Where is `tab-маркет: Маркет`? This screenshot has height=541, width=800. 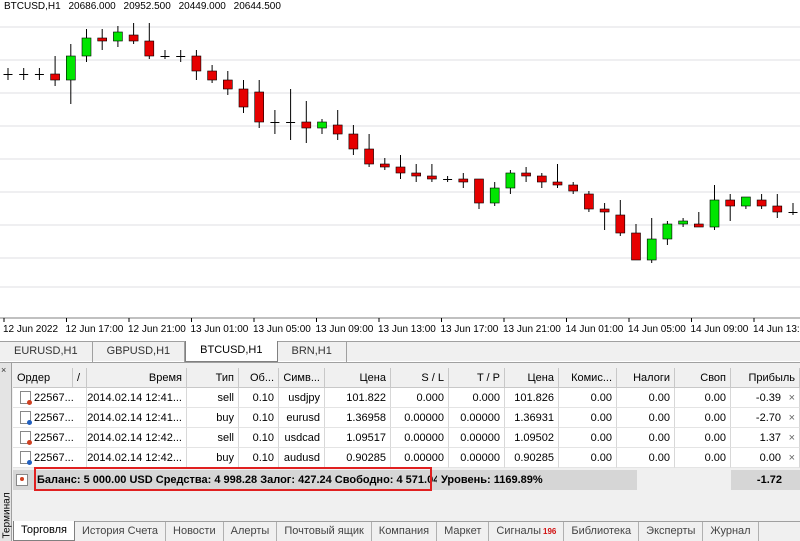 tab-маркет: Маркет is located at coordinates (463, 531).